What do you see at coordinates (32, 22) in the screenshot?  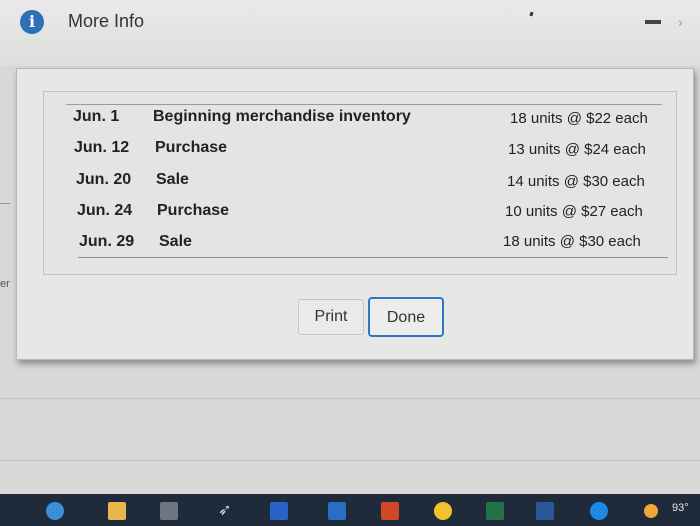 I see `info-icon: i` at bounding box center [32, 22].